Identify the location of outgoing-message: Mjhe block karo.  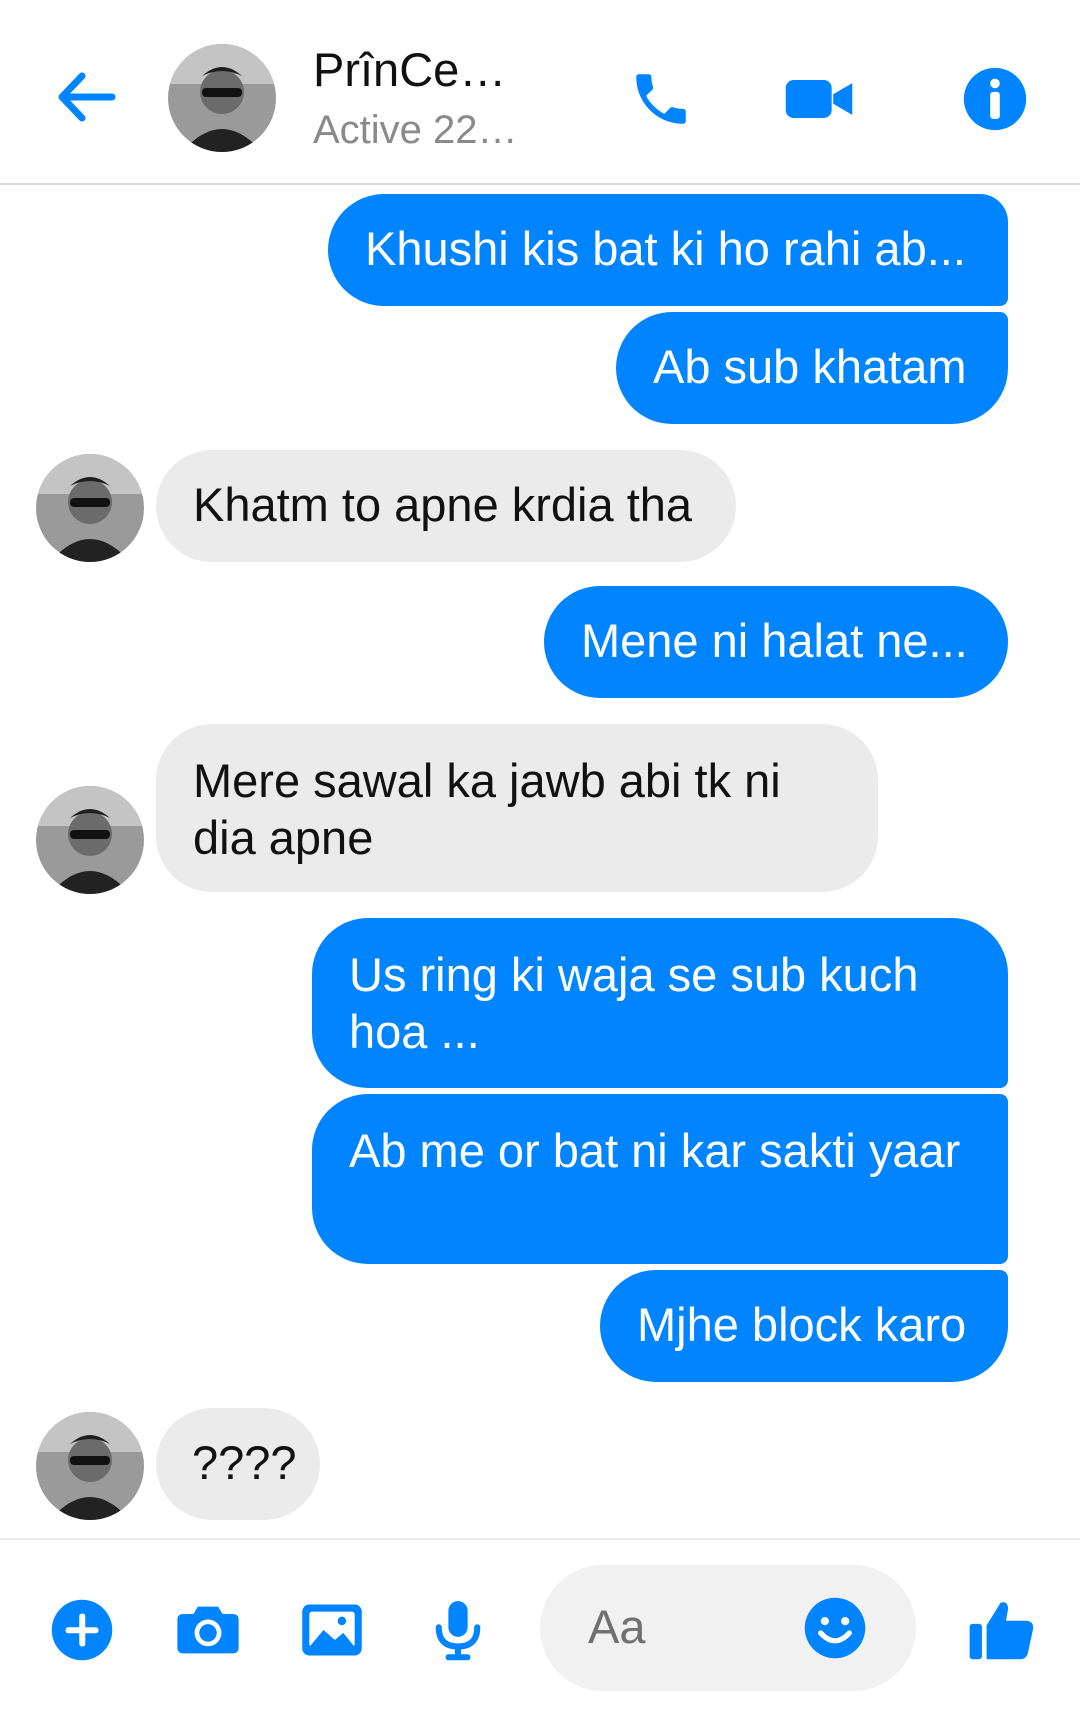
(804, 1326).